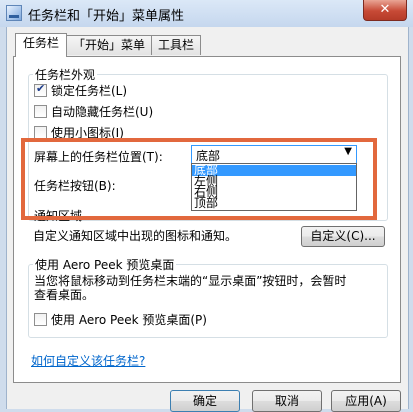  I want to click on notification-area-legend: 通知区域, so click(58, 216).